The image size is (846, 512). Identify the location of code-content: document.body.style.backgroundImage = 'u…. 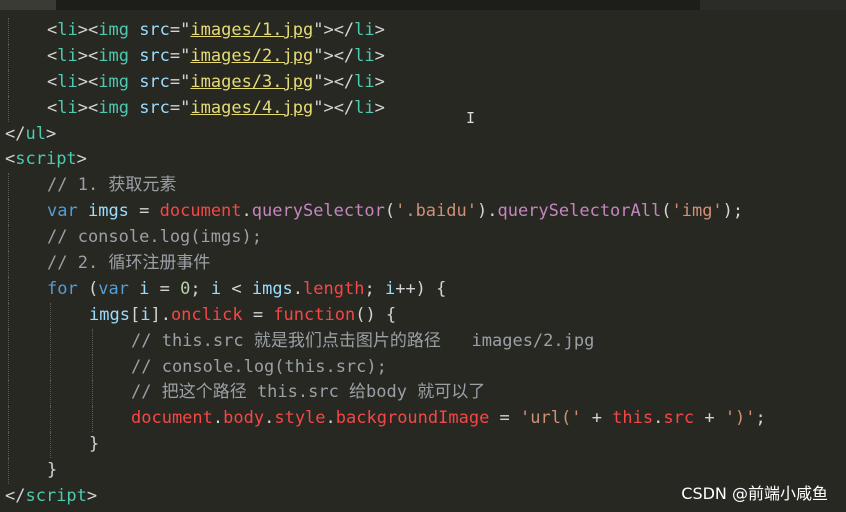
(385, 418).